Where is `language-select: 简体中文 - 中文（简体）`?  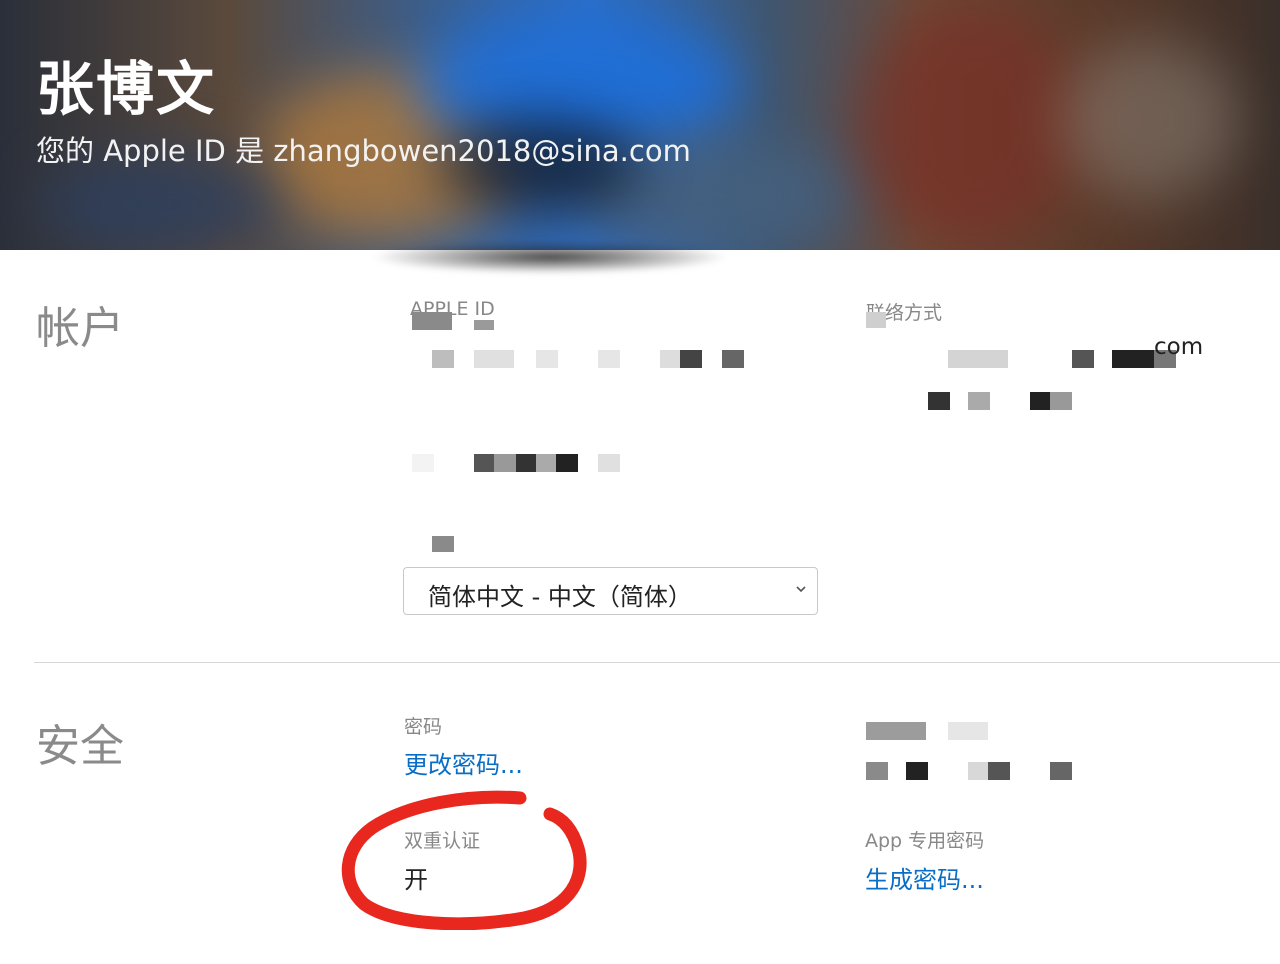
language-select: 简体中文 - 中文（简体） is located at coordinates (610, 591).